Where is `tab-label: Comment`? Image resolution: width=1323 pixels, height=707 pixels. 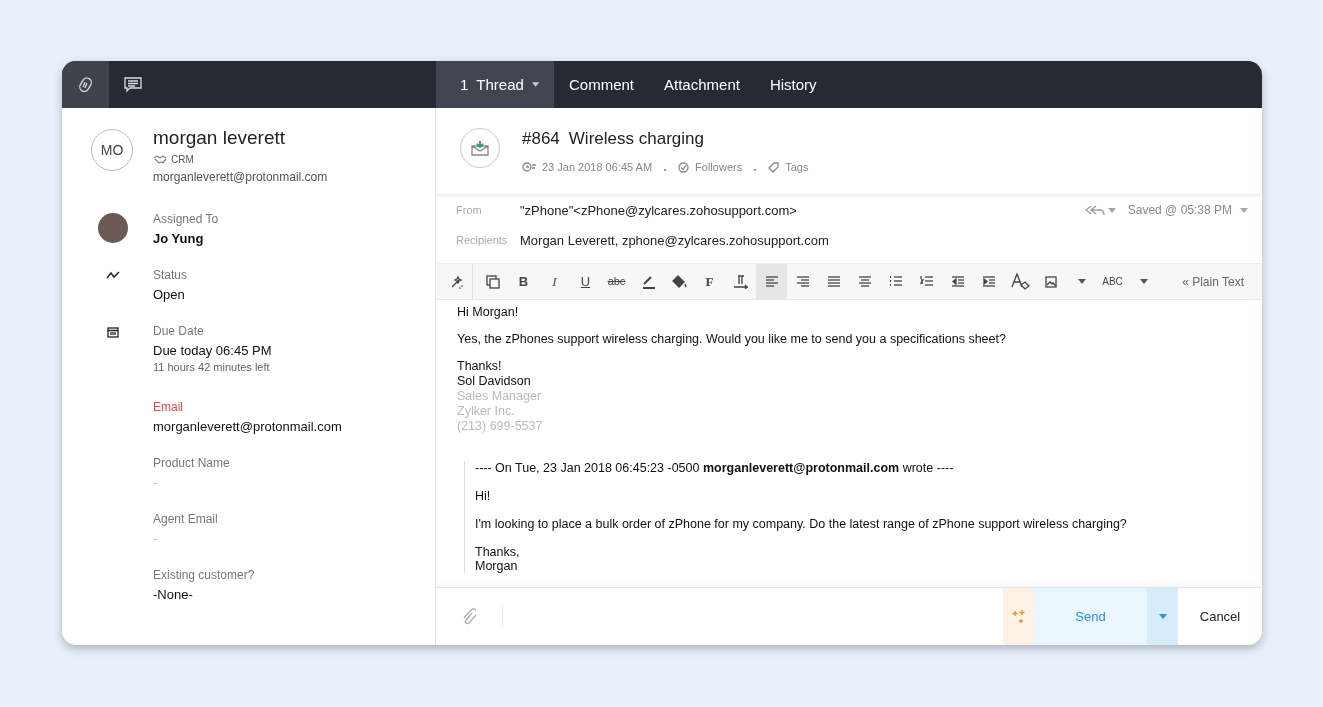 tab-label: Comment is located at coordinates (602, 84).